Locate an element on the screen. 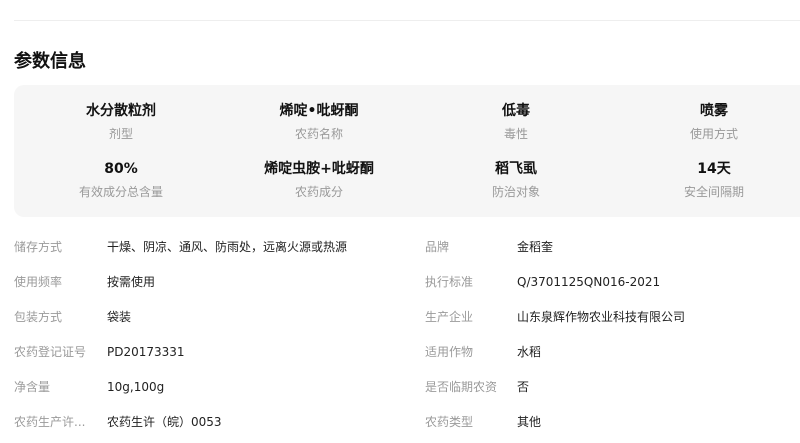 This screenshot has height=443, width=800. summary-label: 农药成分 is located at coordinates (319, 192).